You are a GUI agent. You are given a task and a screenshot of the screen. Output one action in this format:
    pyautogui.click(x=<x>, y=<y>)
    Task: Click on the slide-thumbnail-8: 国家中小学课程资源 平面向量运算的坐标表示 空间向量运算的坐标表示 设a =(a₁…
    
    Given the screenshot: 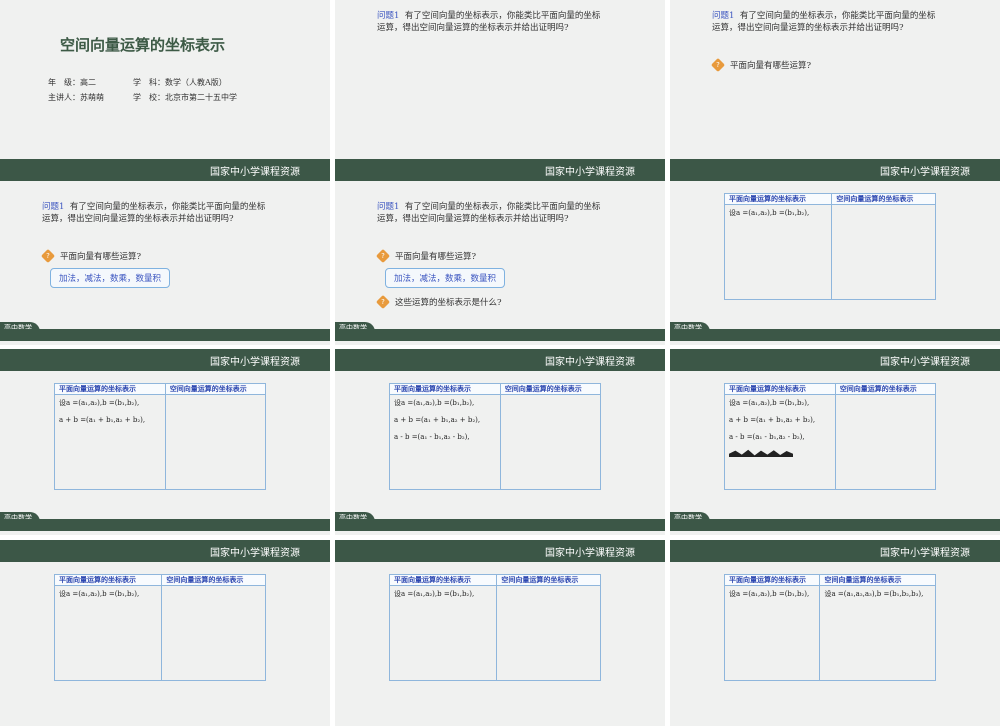 What is the action you would take?
    pyautogui.click(x=500, y=442)
    